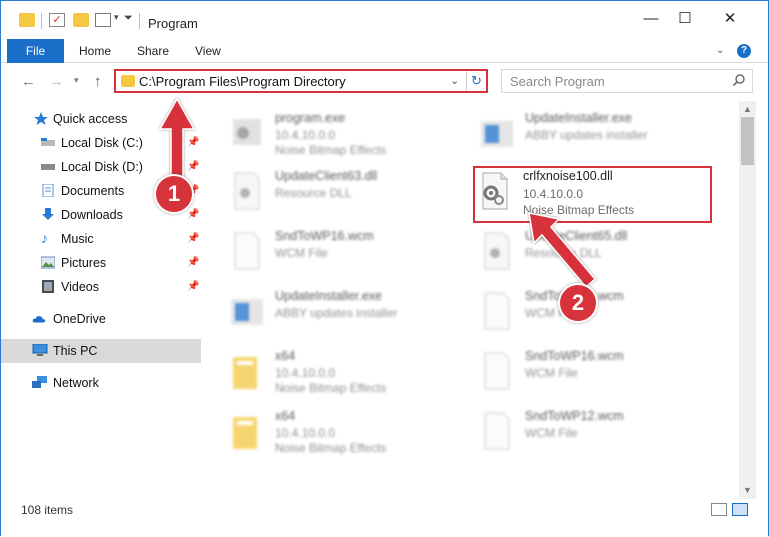  What do you see at coordinates (579, 118) in the screenshot?
I see `file-name: UpdateInstaller.exe` at bounding box center [579, 118].